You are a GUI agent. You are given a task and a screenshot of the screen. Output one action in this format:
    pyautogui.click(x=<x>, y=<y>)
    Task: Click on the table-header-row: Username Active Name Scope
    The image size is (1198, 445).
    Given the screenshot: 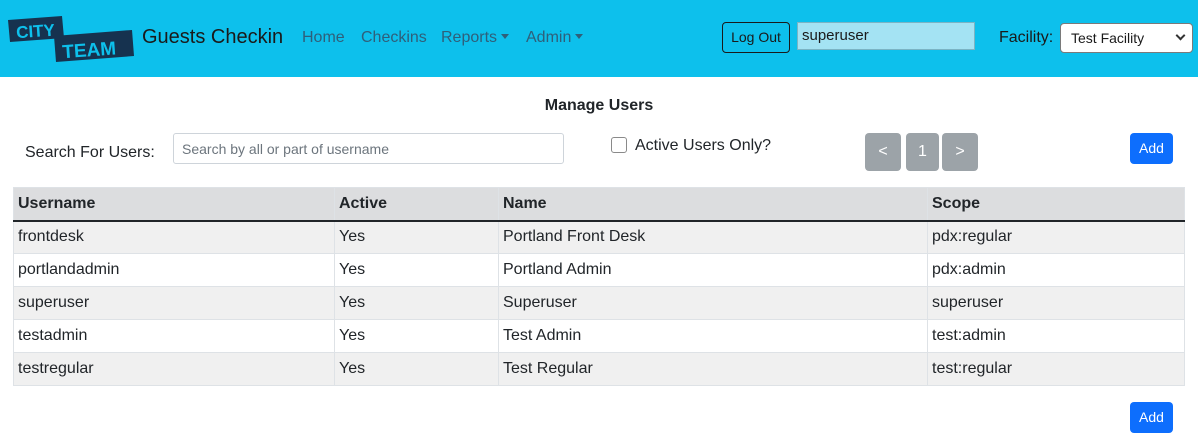 What is the action you would take?
    pyautogui.click(x=599, y=204)
    